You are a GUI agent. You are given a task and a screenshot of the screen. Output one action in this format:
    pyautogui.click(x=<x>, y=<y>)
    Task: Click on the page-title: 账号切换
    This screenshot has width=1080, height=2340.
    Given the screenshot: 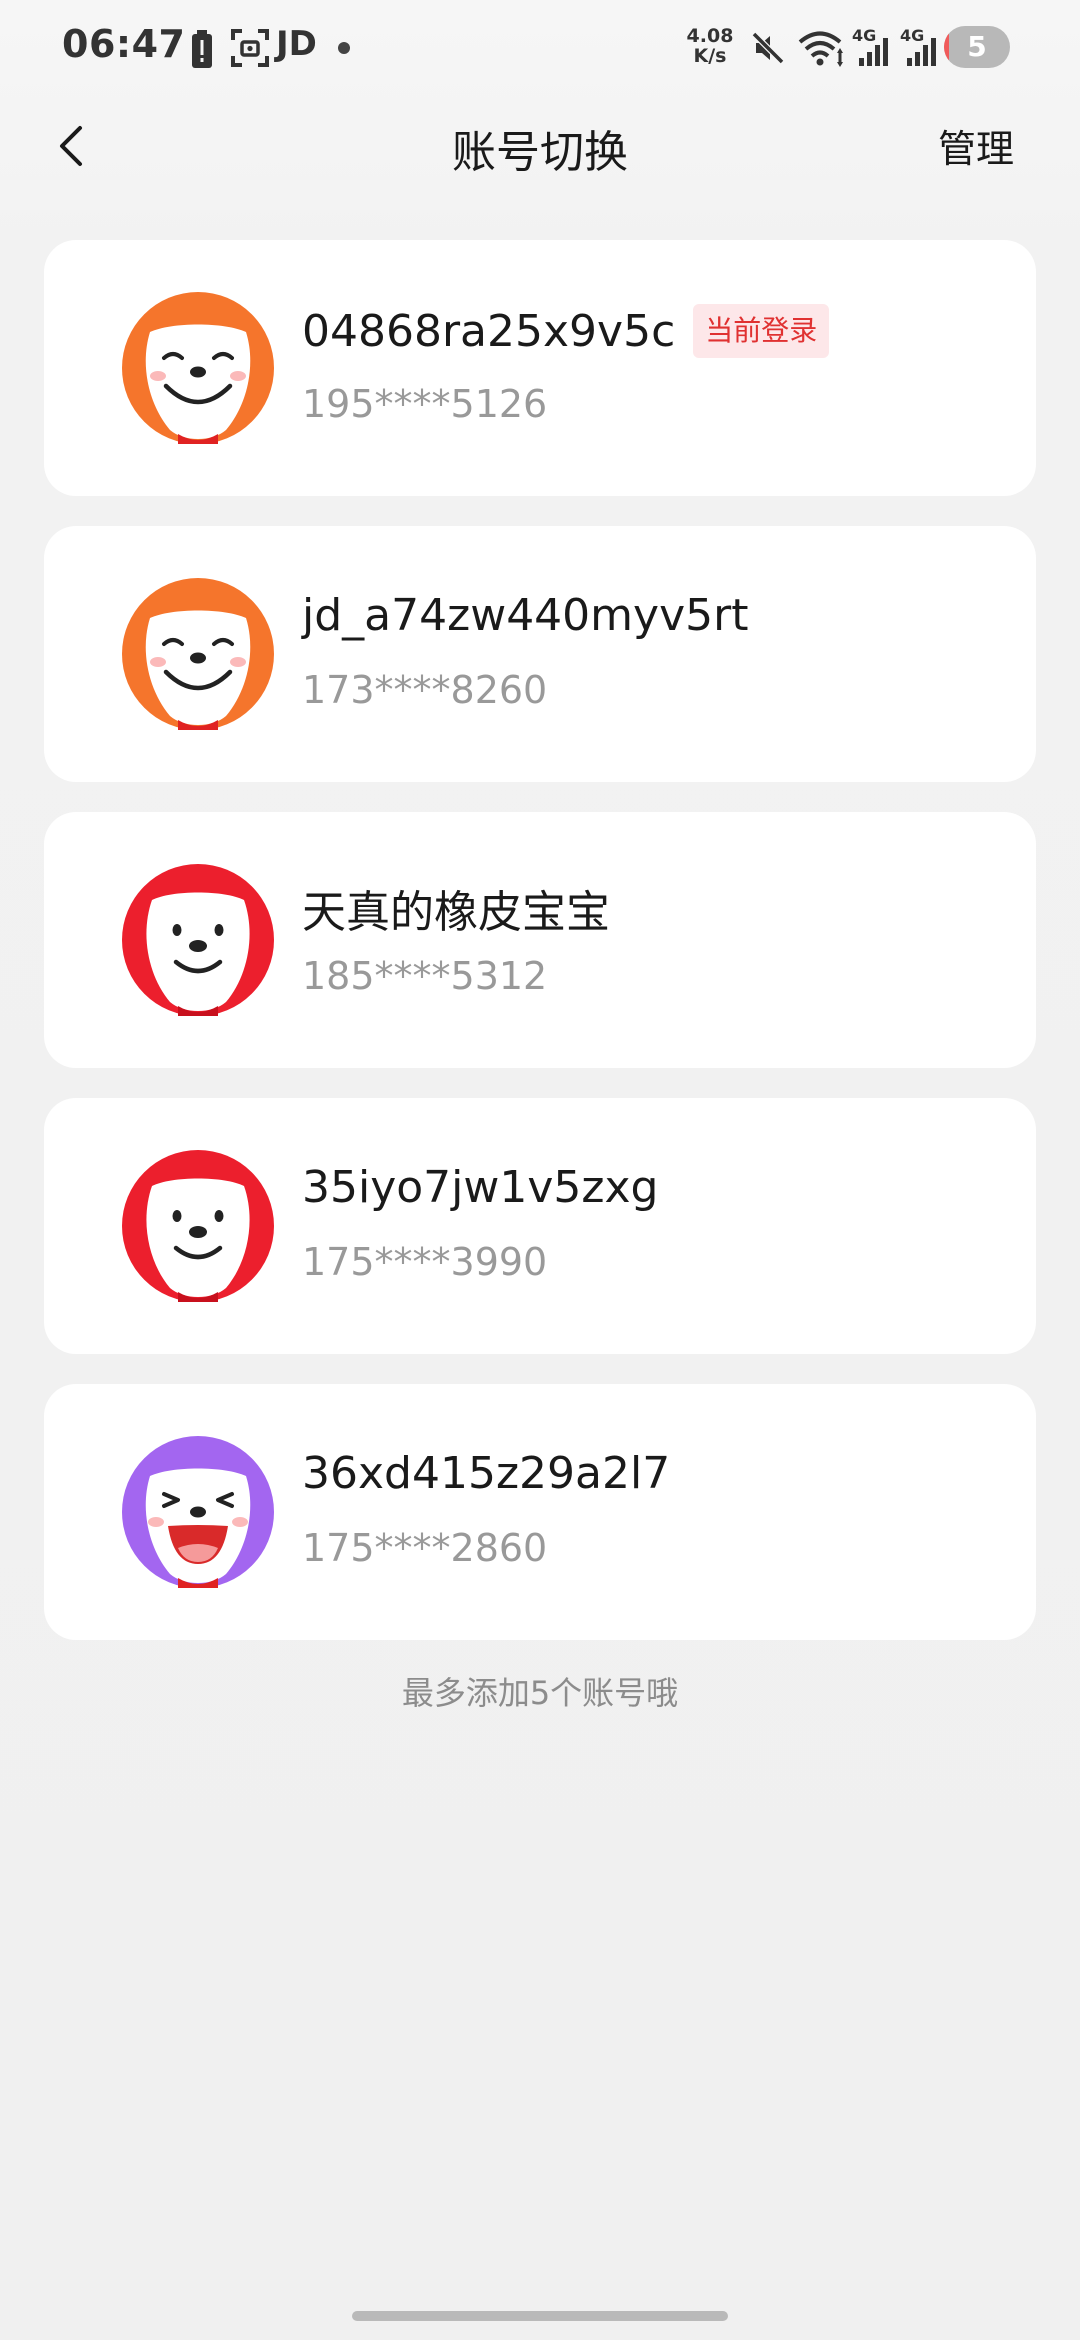 What is the action you would take?
    pyautogui.click(x=540, y=152)
    